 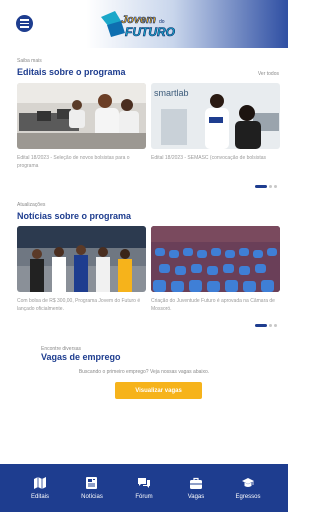 What do you see at coordinates (268, 74) in the screenshot?
I see `see-all-link: Ver todos` at bounding box center [268, 74].